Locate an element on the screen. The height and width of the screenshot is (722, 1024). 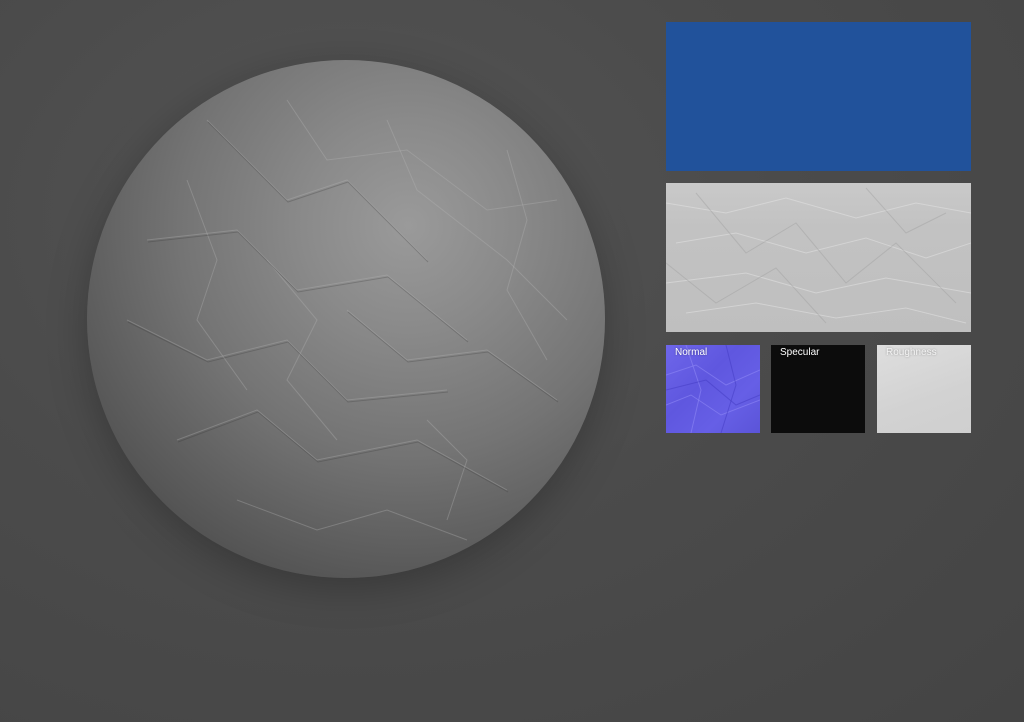
height-map-texture is located at coordinates (818, 255).